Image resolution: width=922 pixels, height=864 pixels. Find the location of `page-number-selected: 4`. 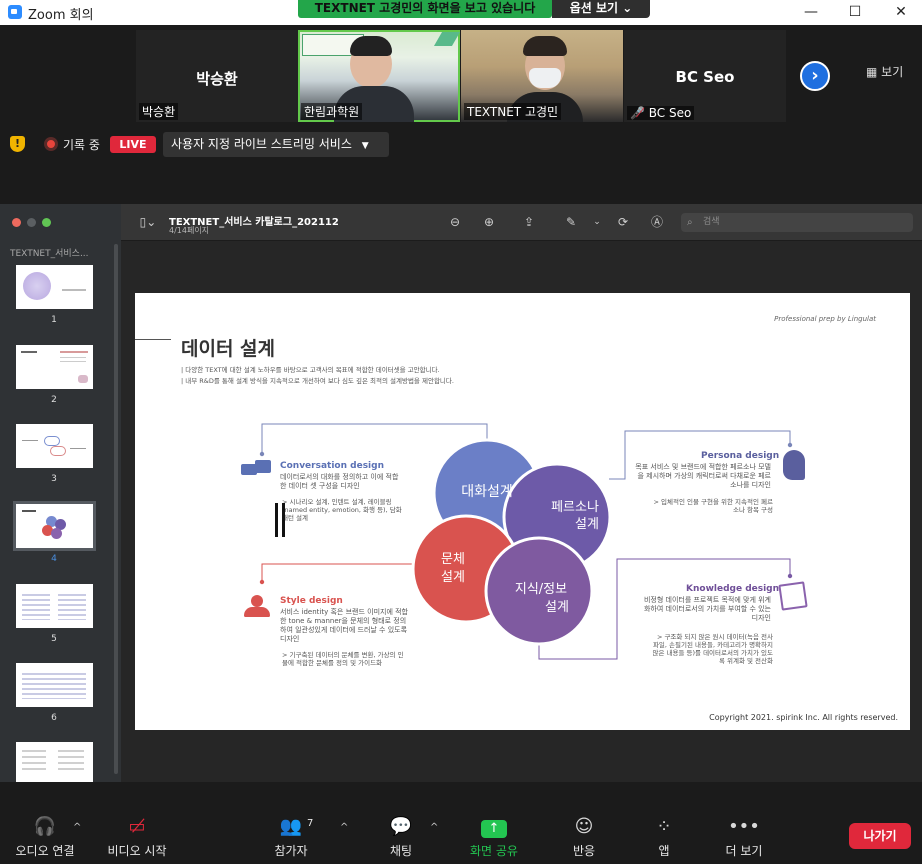

page-number-selected: 4 is located at coordinates (54, 559).